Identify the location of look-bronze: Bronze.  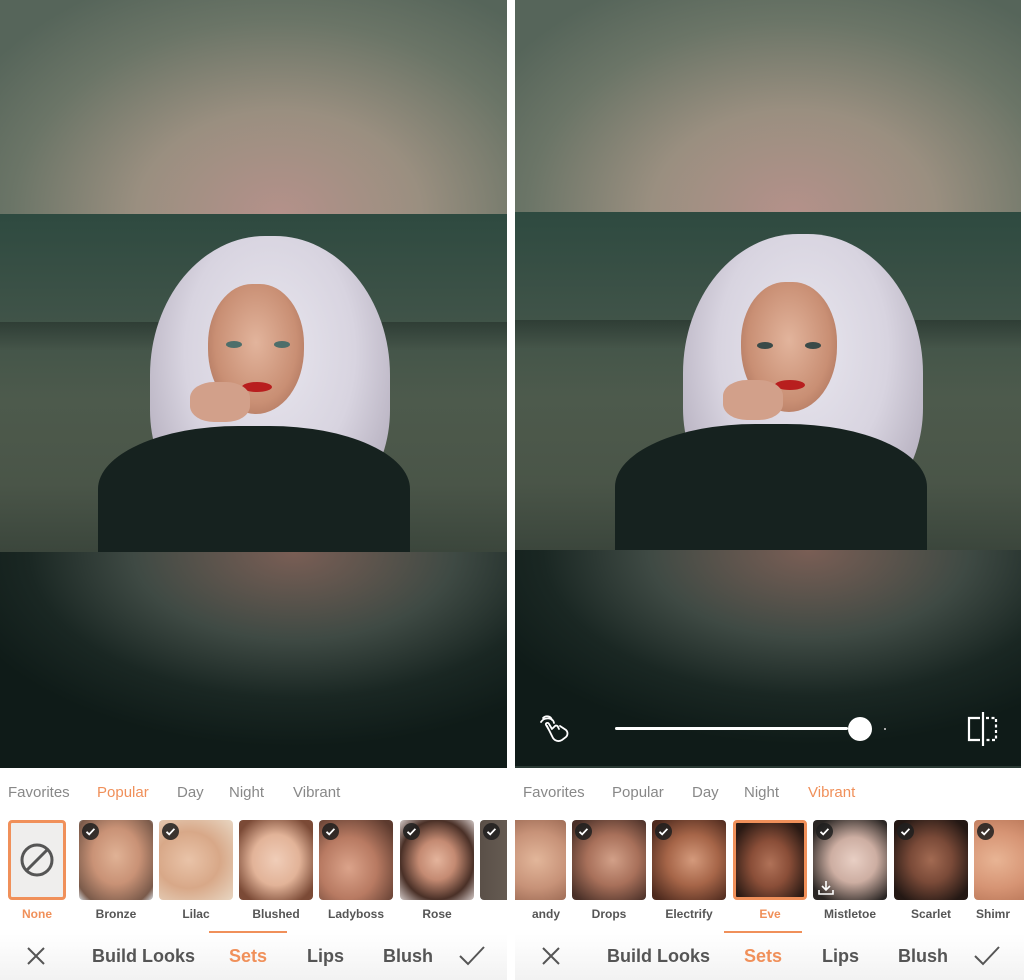
(116, 870).